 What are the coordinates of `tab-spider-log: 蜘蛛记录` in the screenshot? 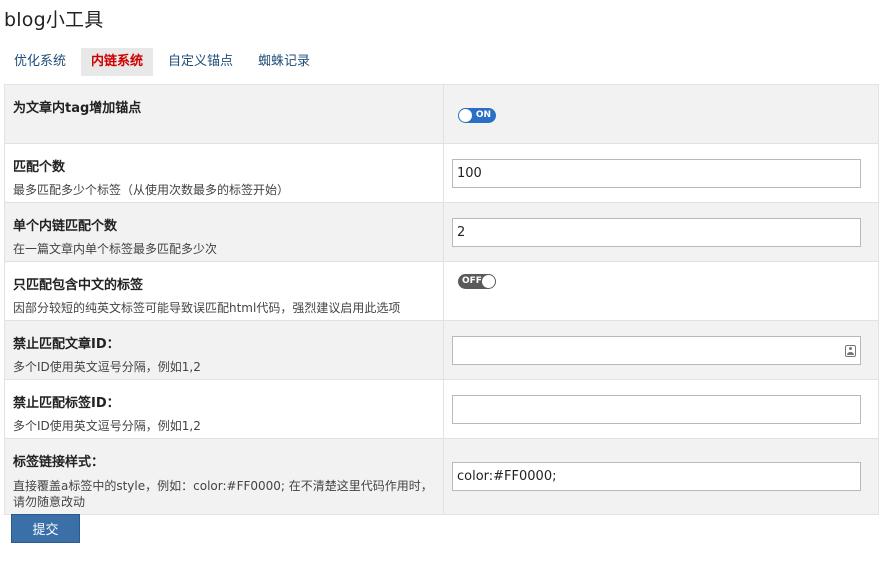 It's located at (284, 62).